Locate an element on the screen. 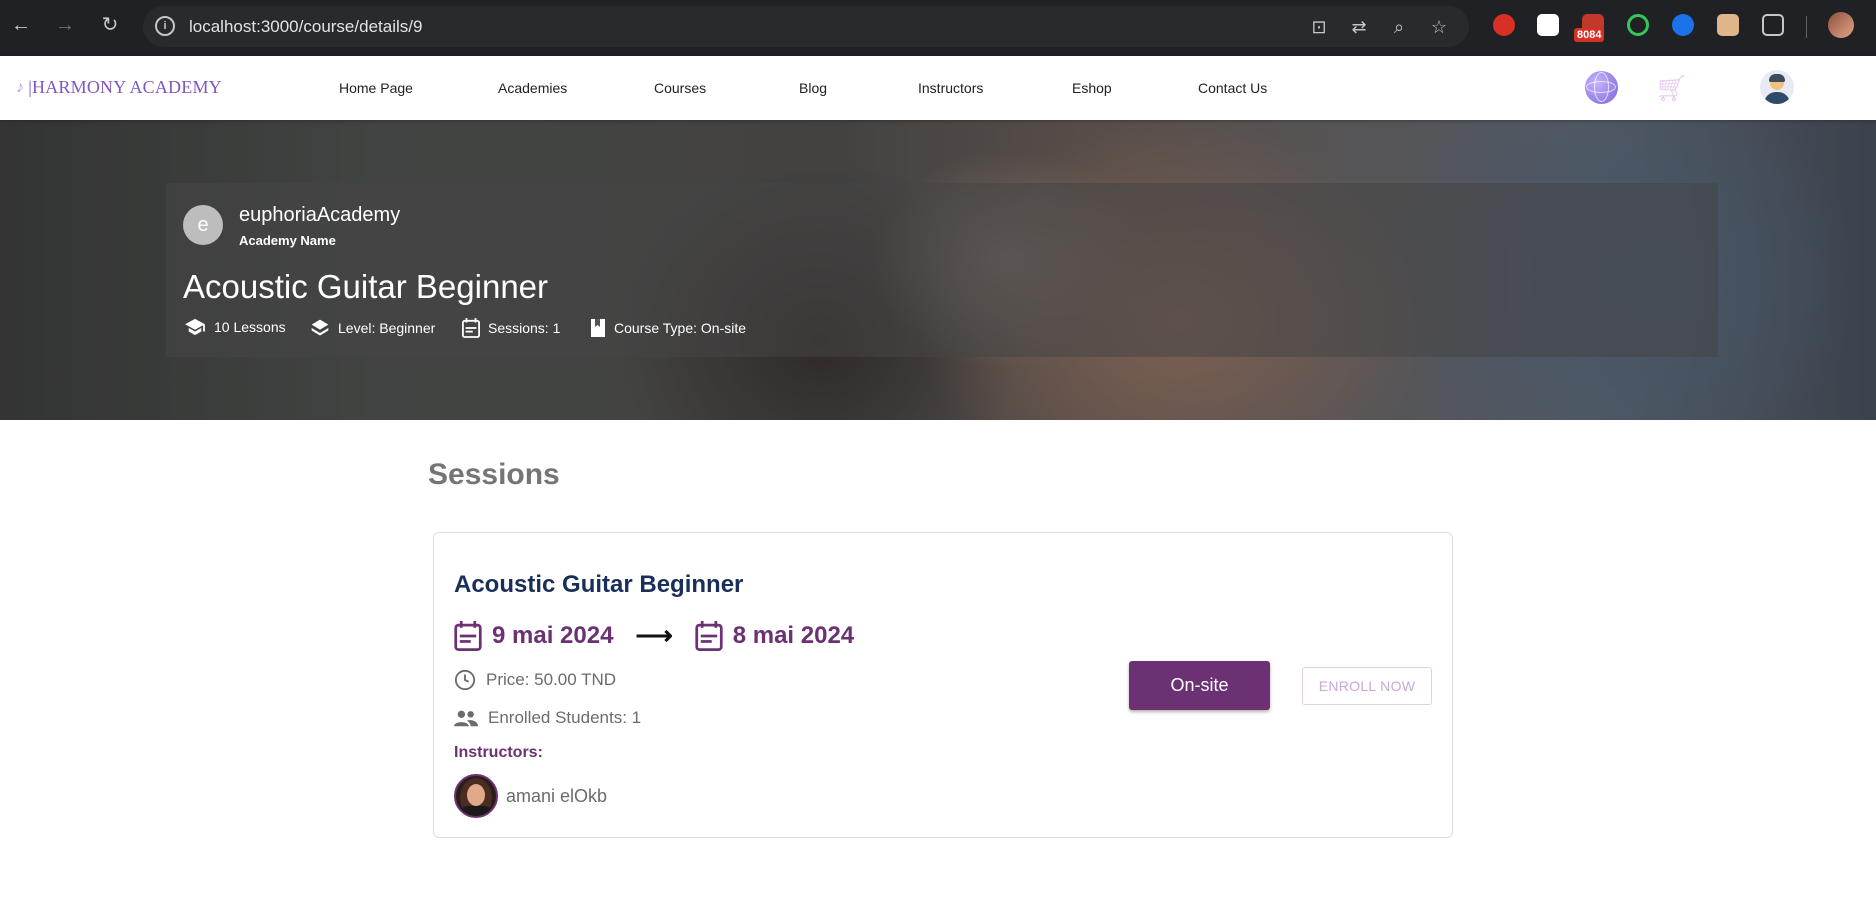 The width and height of the screenshot is (1876, 913). instructor-avatar is located at coordinates (476, 796).